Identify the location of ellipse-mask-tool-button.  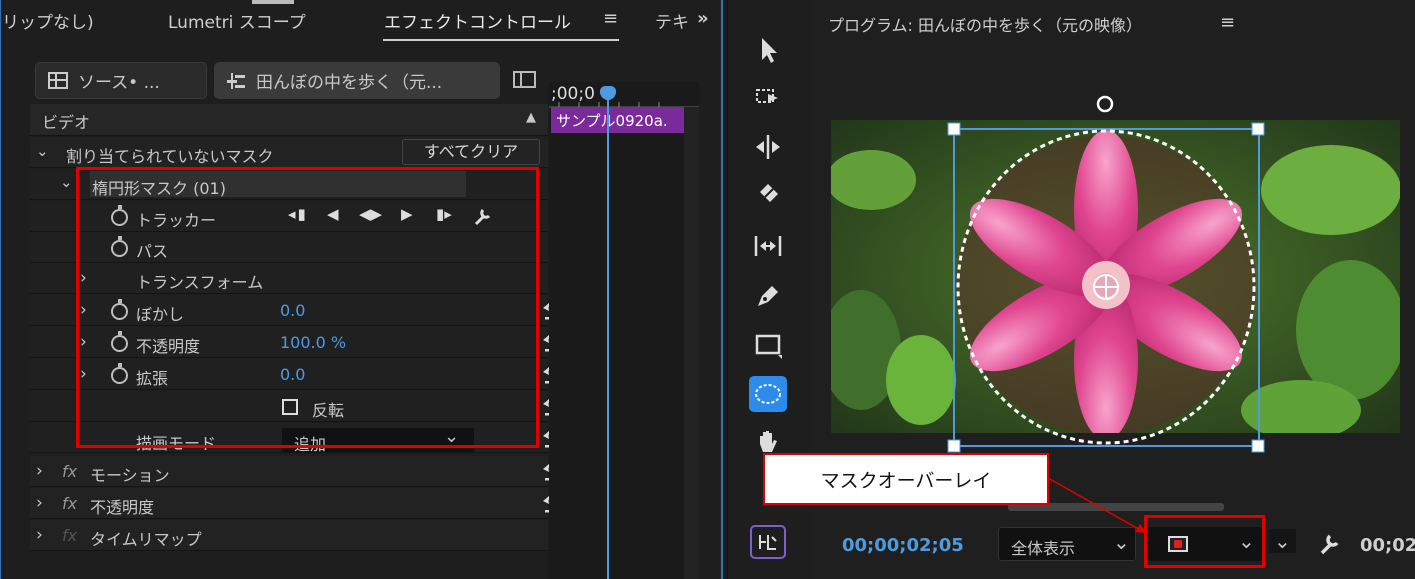
(768, 394).